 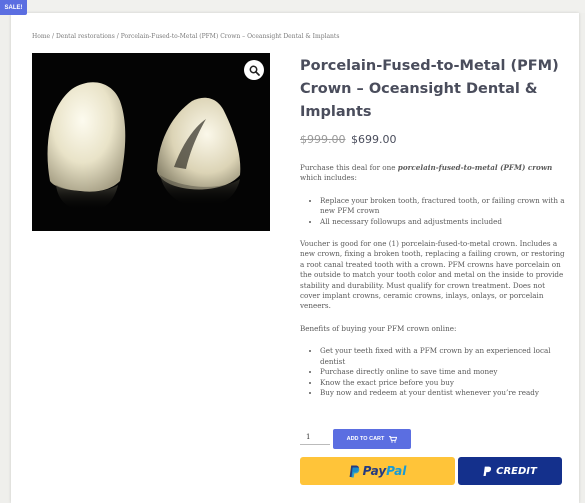 What do you see at coordinates (354, 471) in the screenshot?
I see `paypal-logo-icon` at bounding box center [354, 471].